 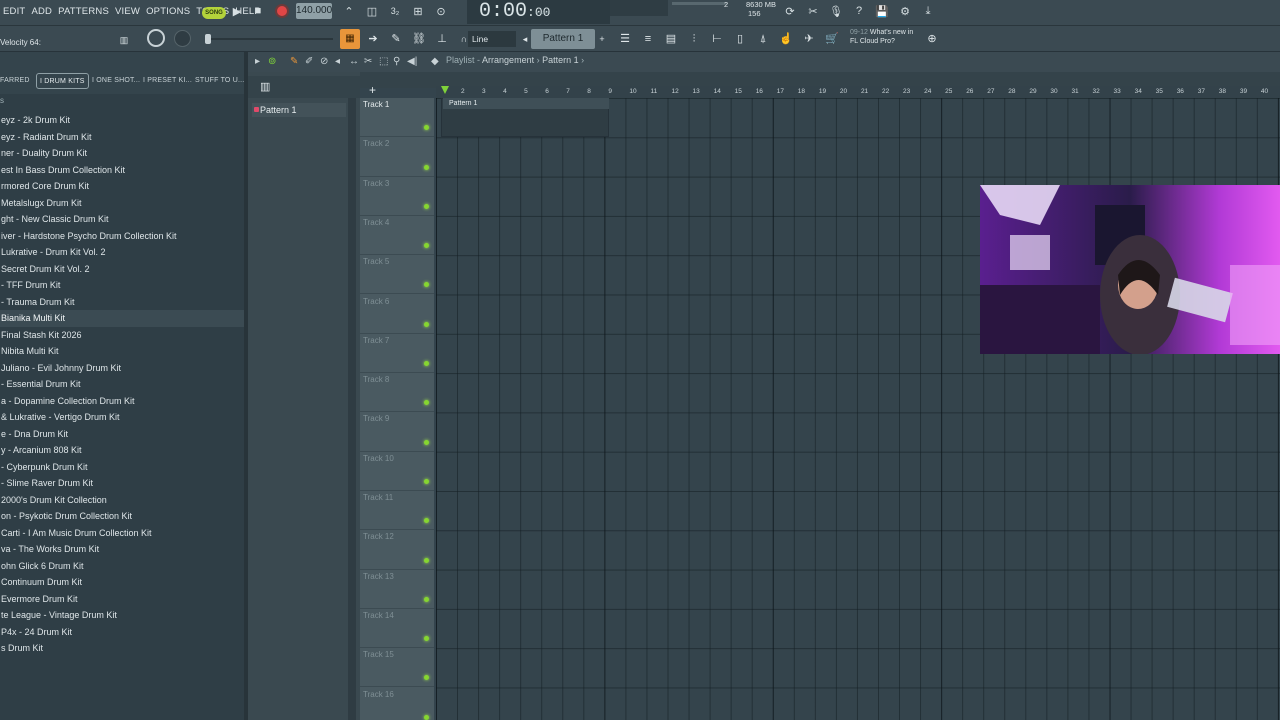 I want to click on save-icon: 💾, so click(x=882, y=11).